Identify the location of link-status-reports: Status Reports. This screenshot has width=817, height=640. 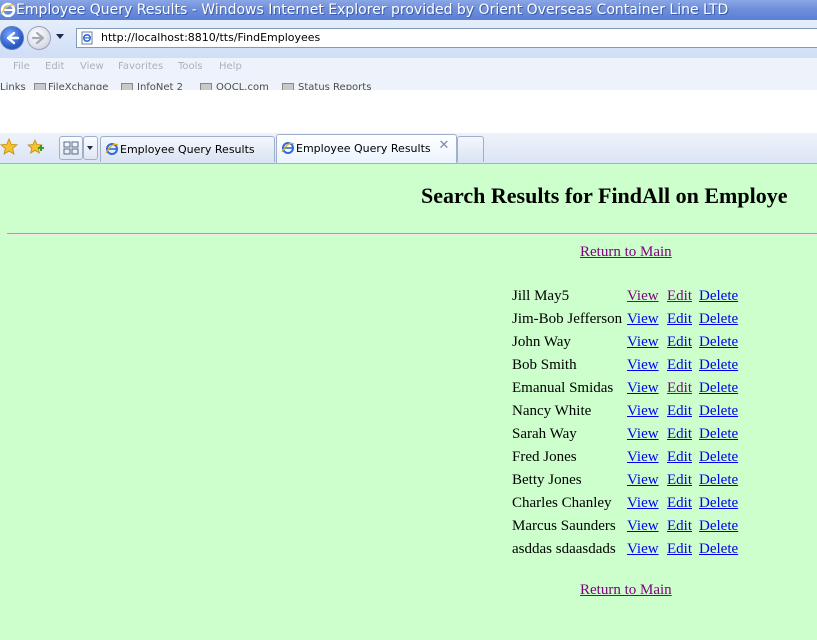
(334, 86).